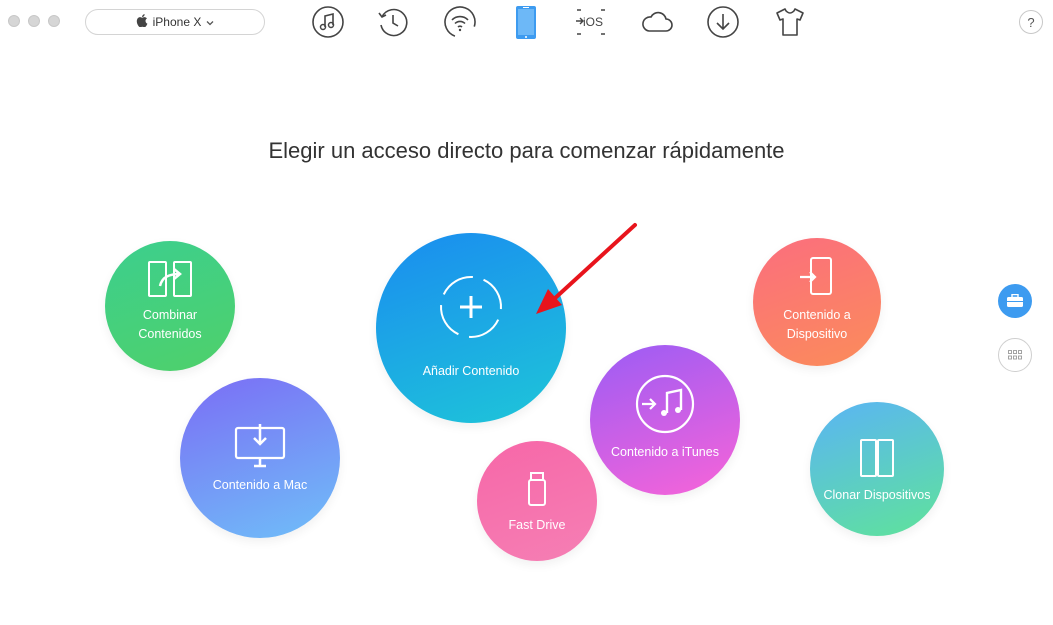 This screenshot has height=625, width=1053. I want to click on shortcut-label: Fast Drive, so click(537, 524).